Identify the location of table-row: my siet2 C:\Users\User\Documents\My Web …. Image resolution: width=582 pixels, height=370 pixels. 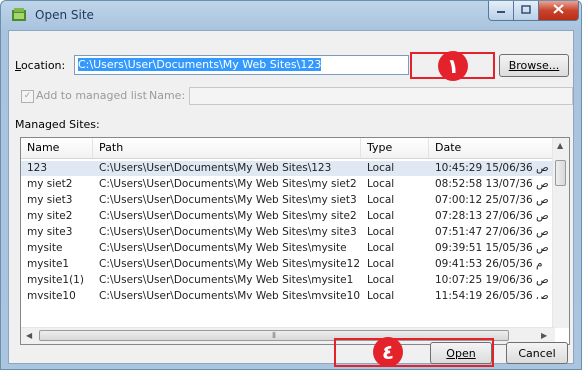
(288, 184).